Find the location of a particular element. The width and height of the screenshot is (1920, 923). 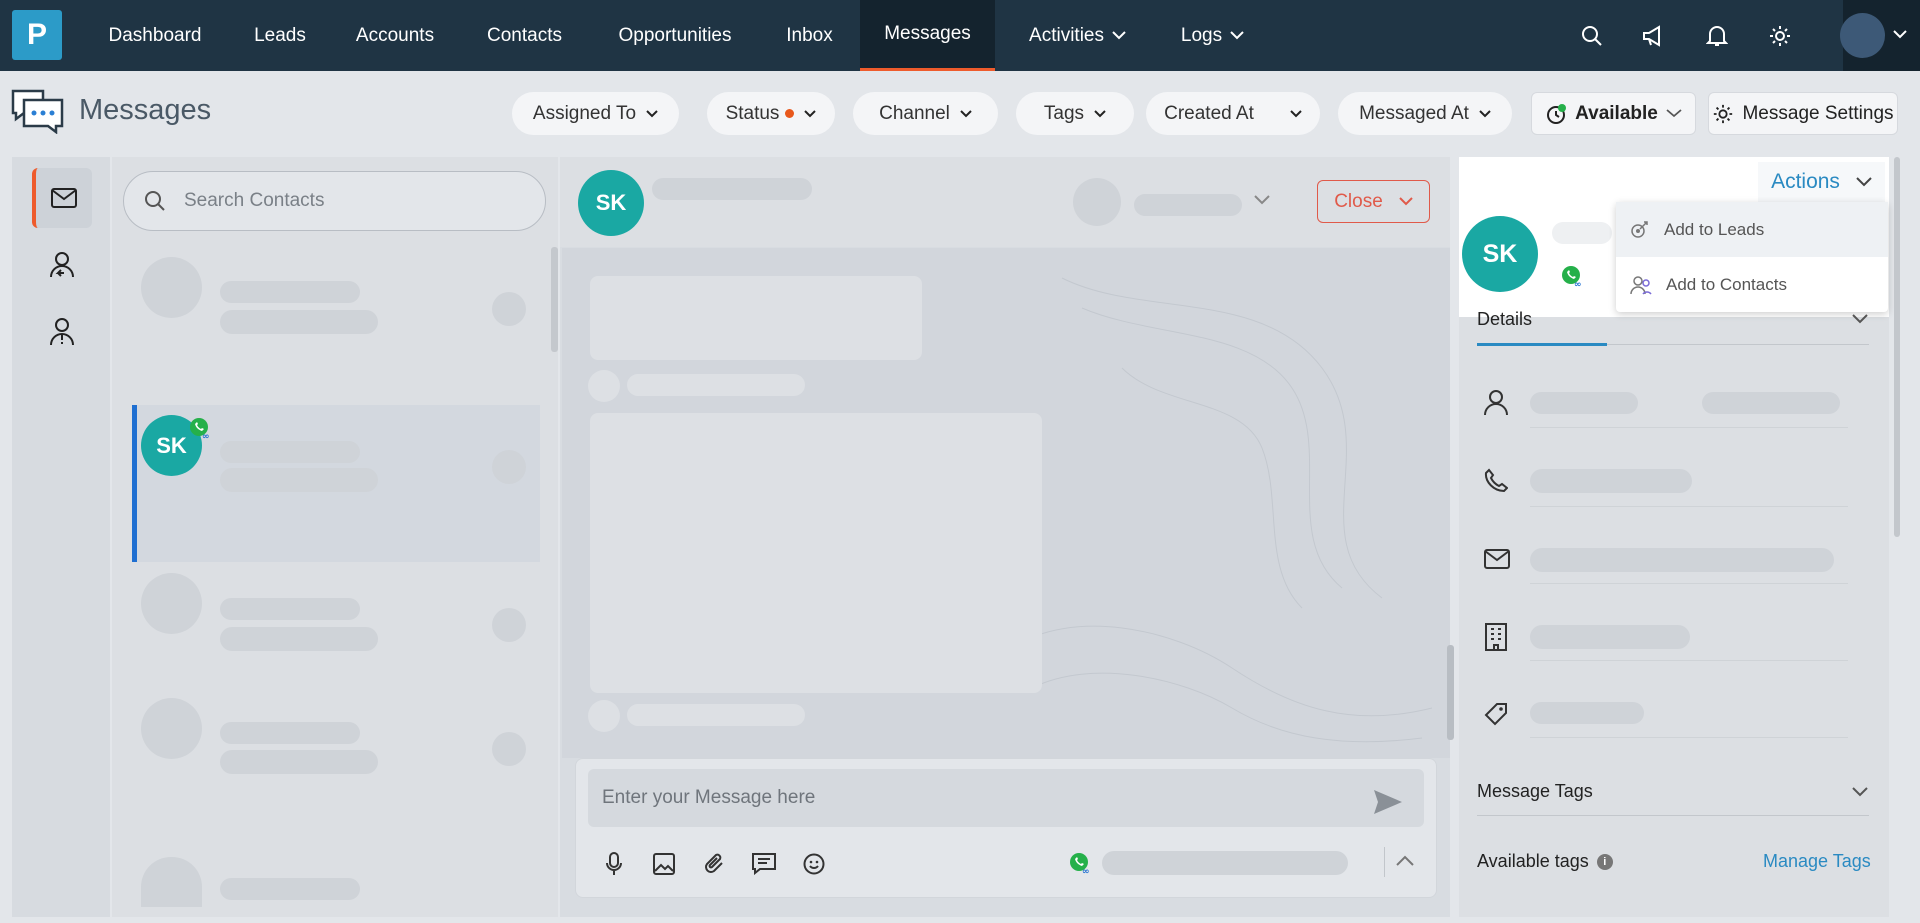

phone-icon is located at coordinates (1496, 480).